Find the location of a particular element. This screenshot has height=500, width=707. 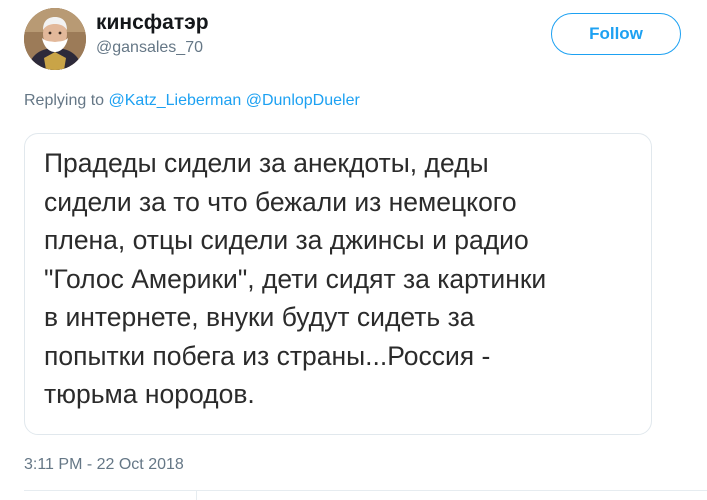

avatar is located at coordinates (55, 39).